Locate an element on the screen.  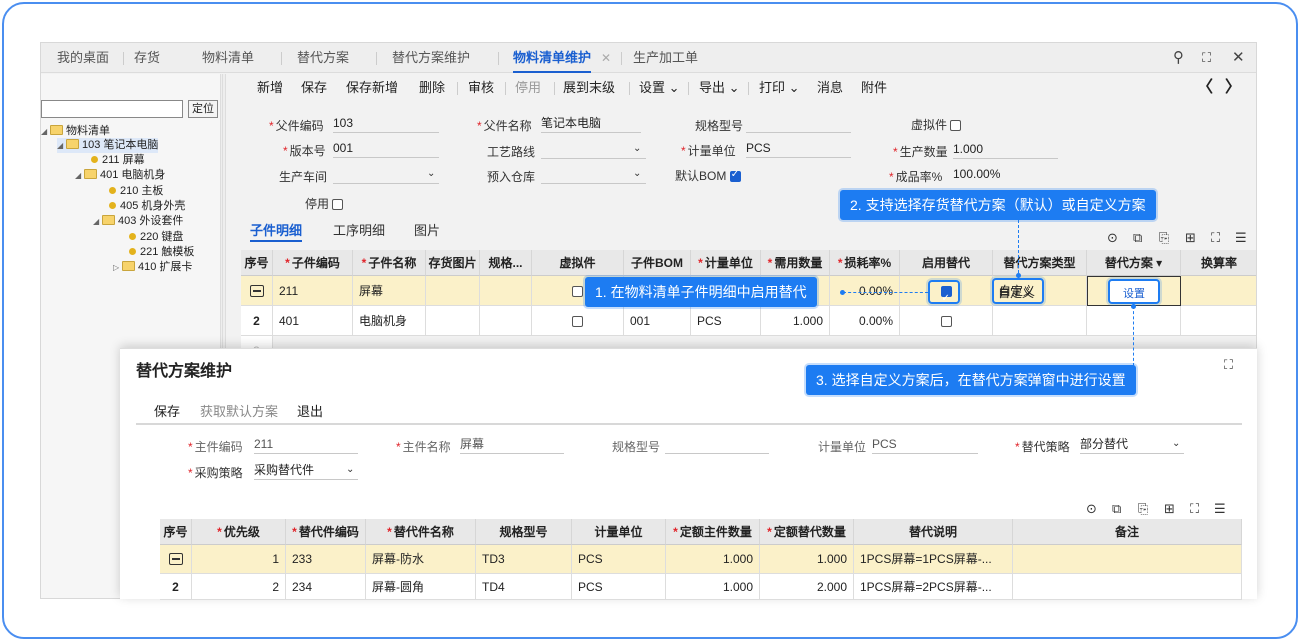
parent-code-field: 103 is located at coordinates (386, 124).